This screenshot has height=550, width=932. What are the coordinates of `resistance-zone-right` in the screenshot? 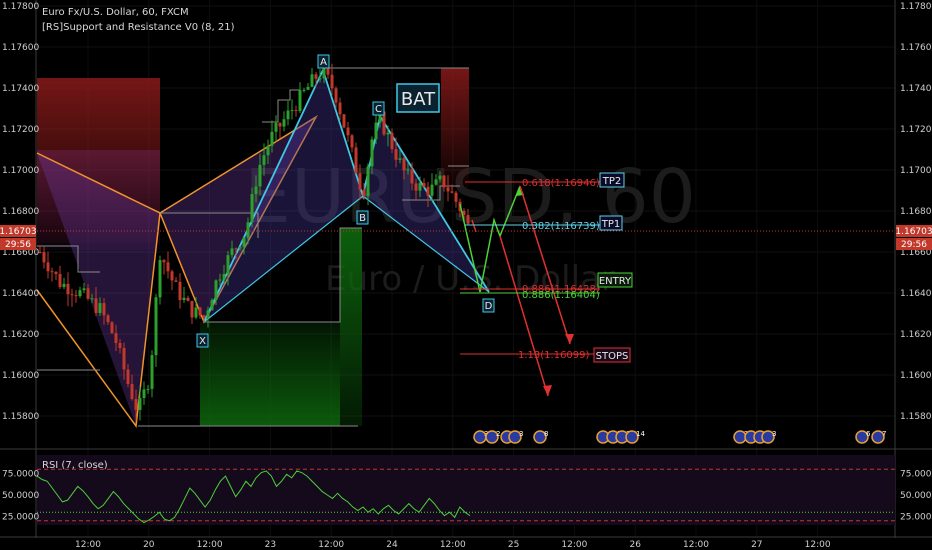 It's located at (455, 128).